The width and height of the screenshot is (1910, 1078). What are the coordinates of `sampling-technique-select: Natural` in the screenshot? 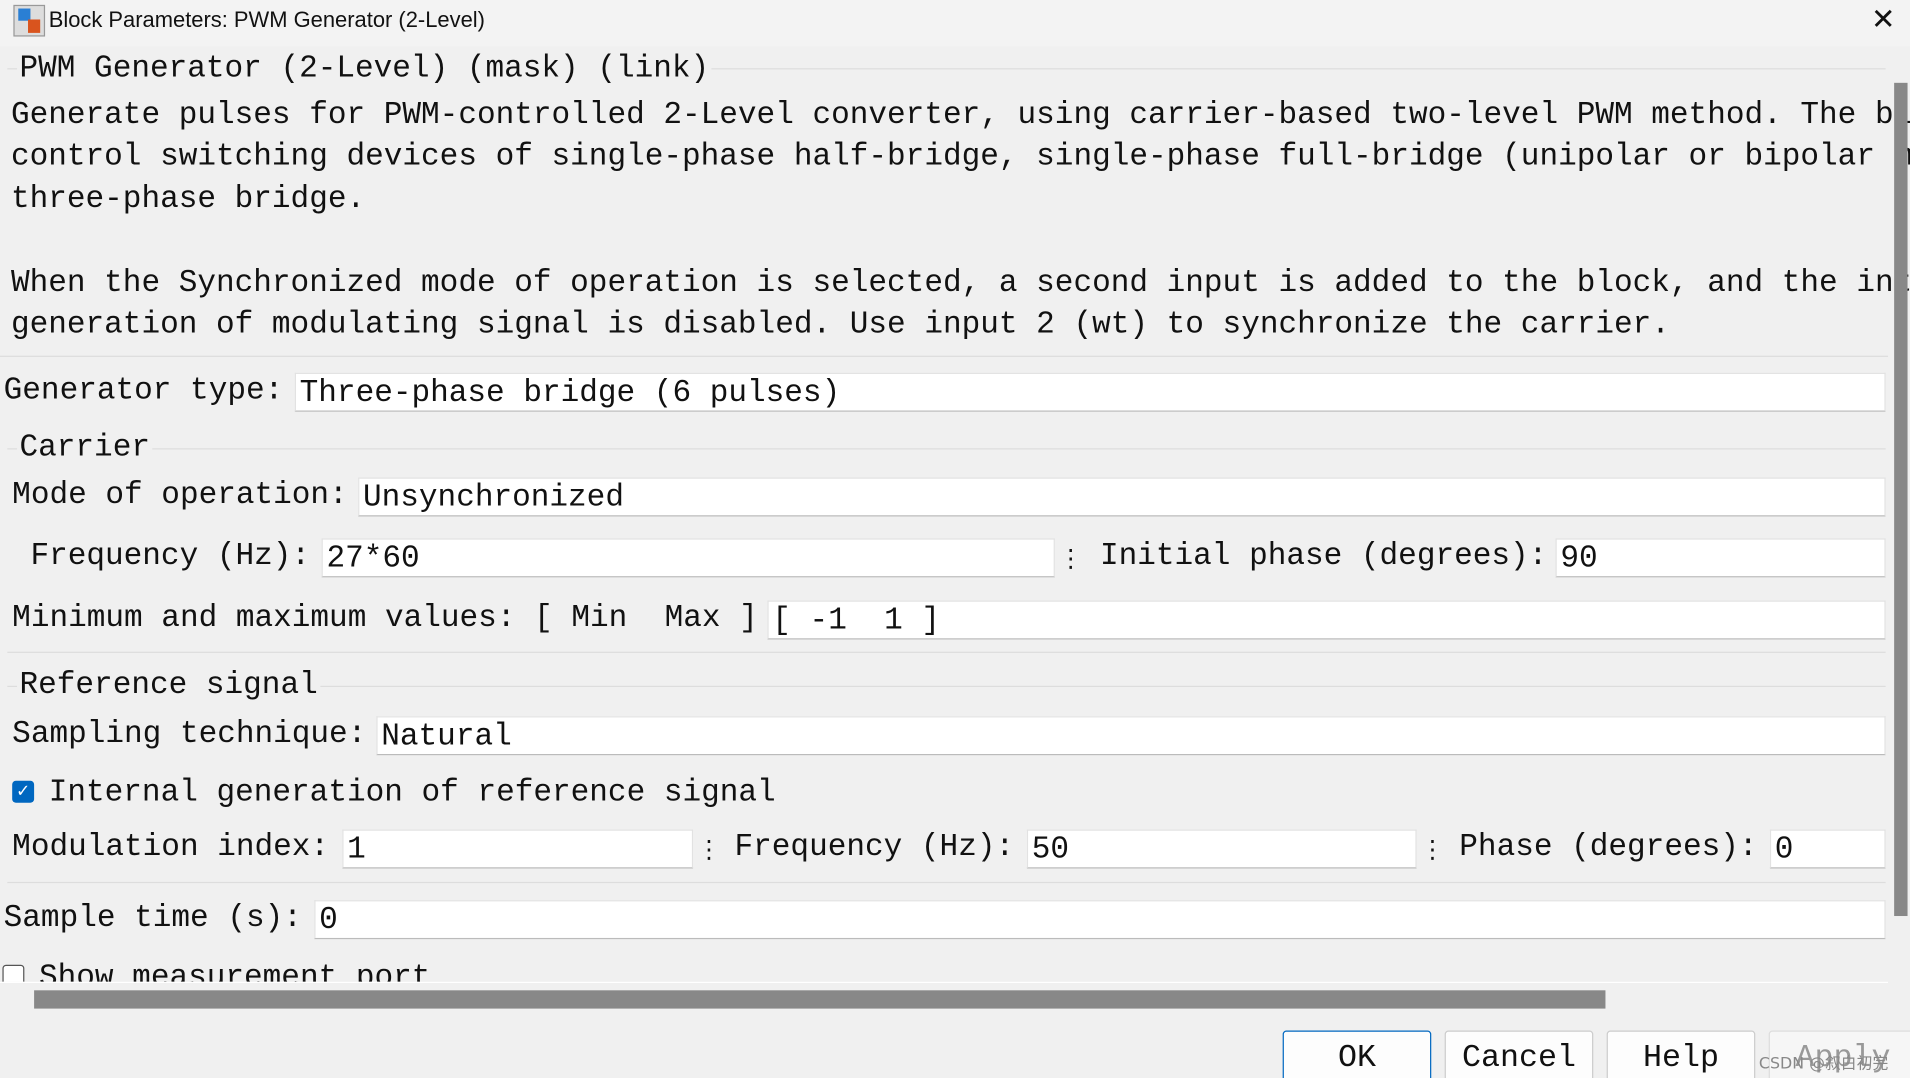 It's located at (1131, 736).